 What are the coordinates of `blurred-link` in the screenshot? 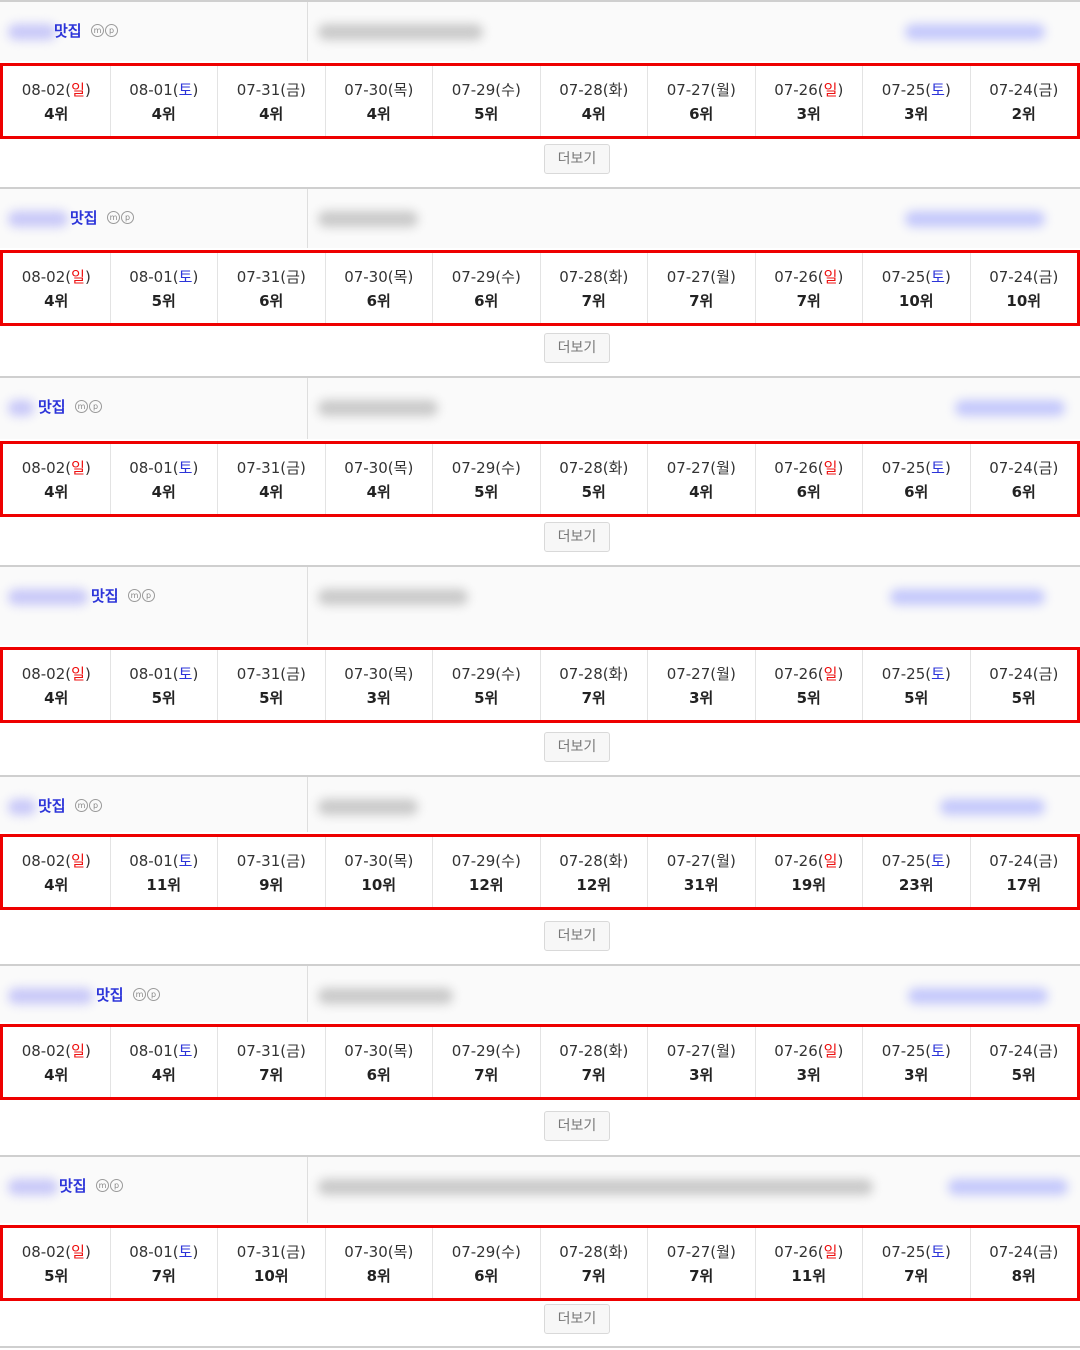 It's located at (975, 32).